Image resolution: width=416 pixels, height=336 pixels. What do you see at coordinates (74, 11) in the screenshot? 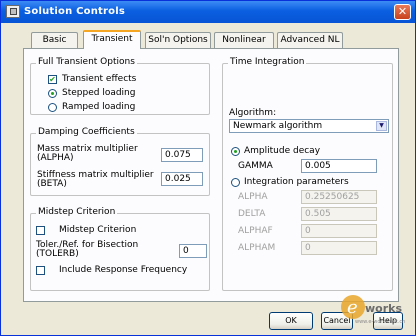
I see `window-title: Solution Controls` at bounding box center [74, 11].